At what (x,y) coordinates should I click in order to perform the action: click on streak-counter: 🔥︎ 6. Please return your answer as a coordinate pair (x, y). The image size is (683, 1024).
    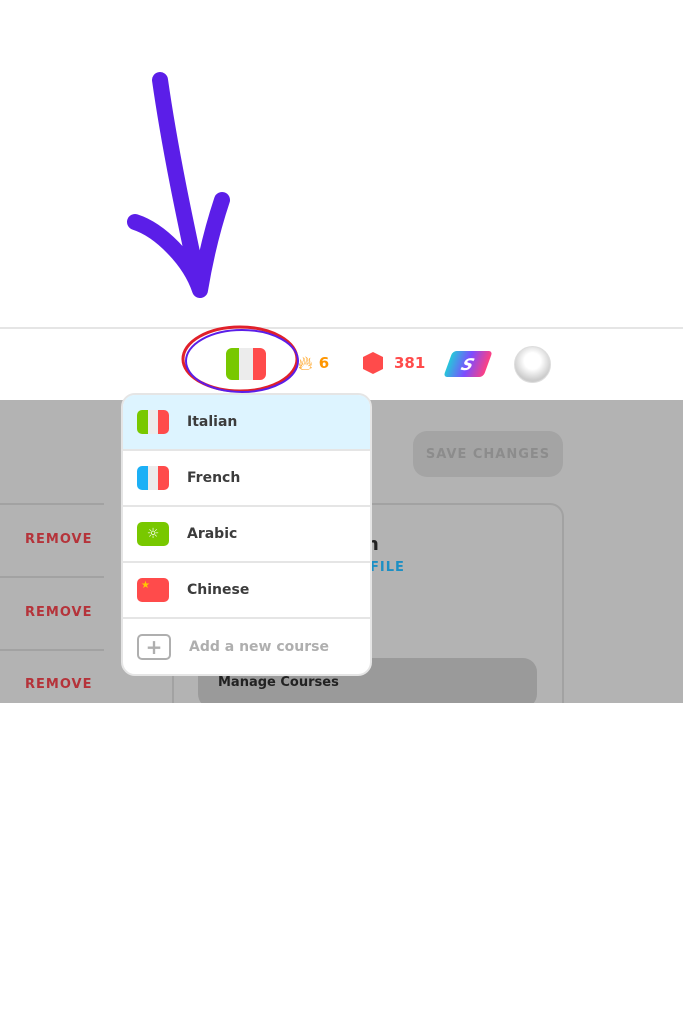
    Looking at the image, I should click on (313, 363).